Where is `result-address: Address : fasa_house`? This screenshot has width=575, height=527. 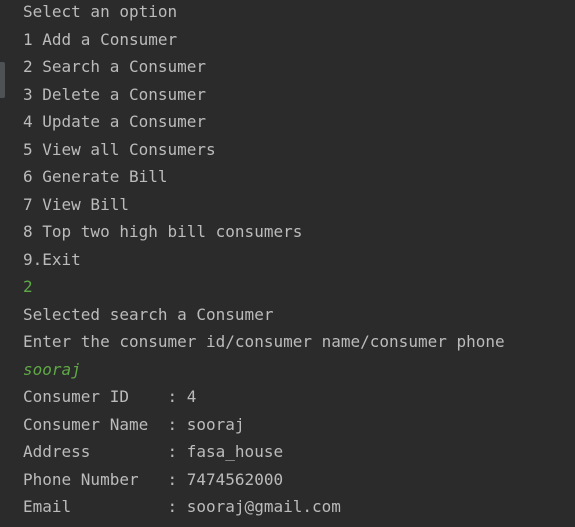
result-address: Address : fasa_house is located at coordinates (153, 451).